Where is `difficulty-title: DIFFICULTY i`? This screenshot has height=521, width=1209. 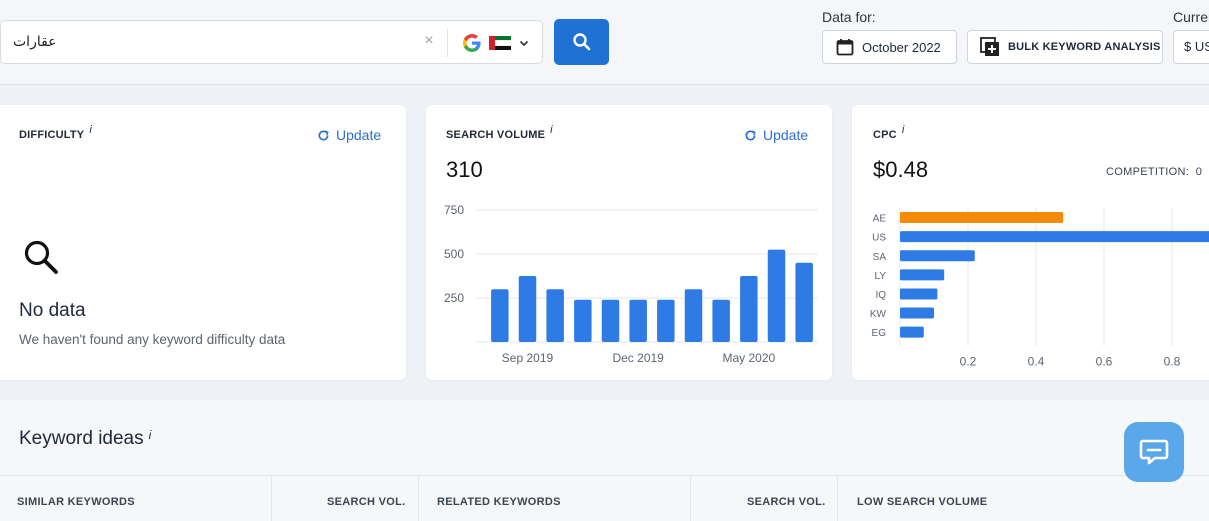 difficulty-title: DIFFICULTY i is located at coordinates (55, 132).